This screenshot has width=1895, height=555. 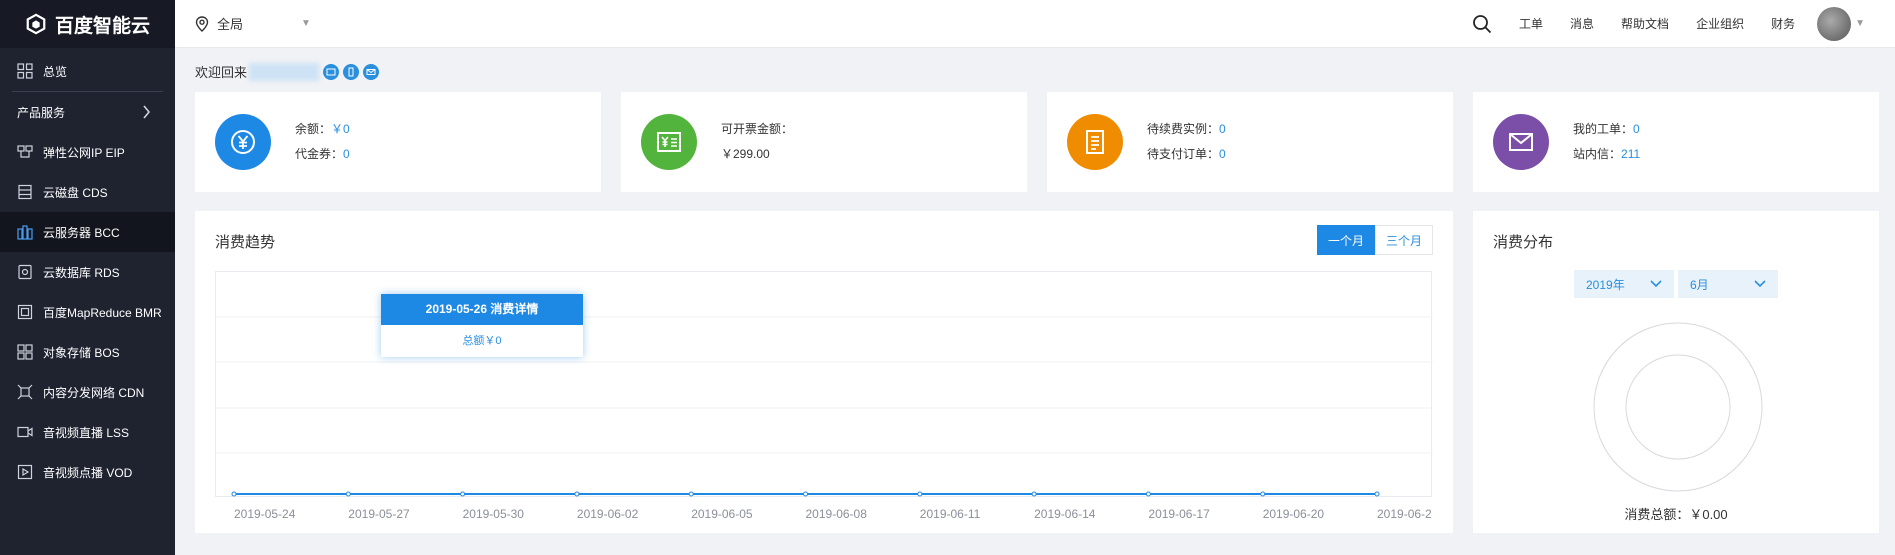 What do you see at coordinates (25, 352) in the screenshot?
I see `storage-icon` at bounding box center [25, 352].